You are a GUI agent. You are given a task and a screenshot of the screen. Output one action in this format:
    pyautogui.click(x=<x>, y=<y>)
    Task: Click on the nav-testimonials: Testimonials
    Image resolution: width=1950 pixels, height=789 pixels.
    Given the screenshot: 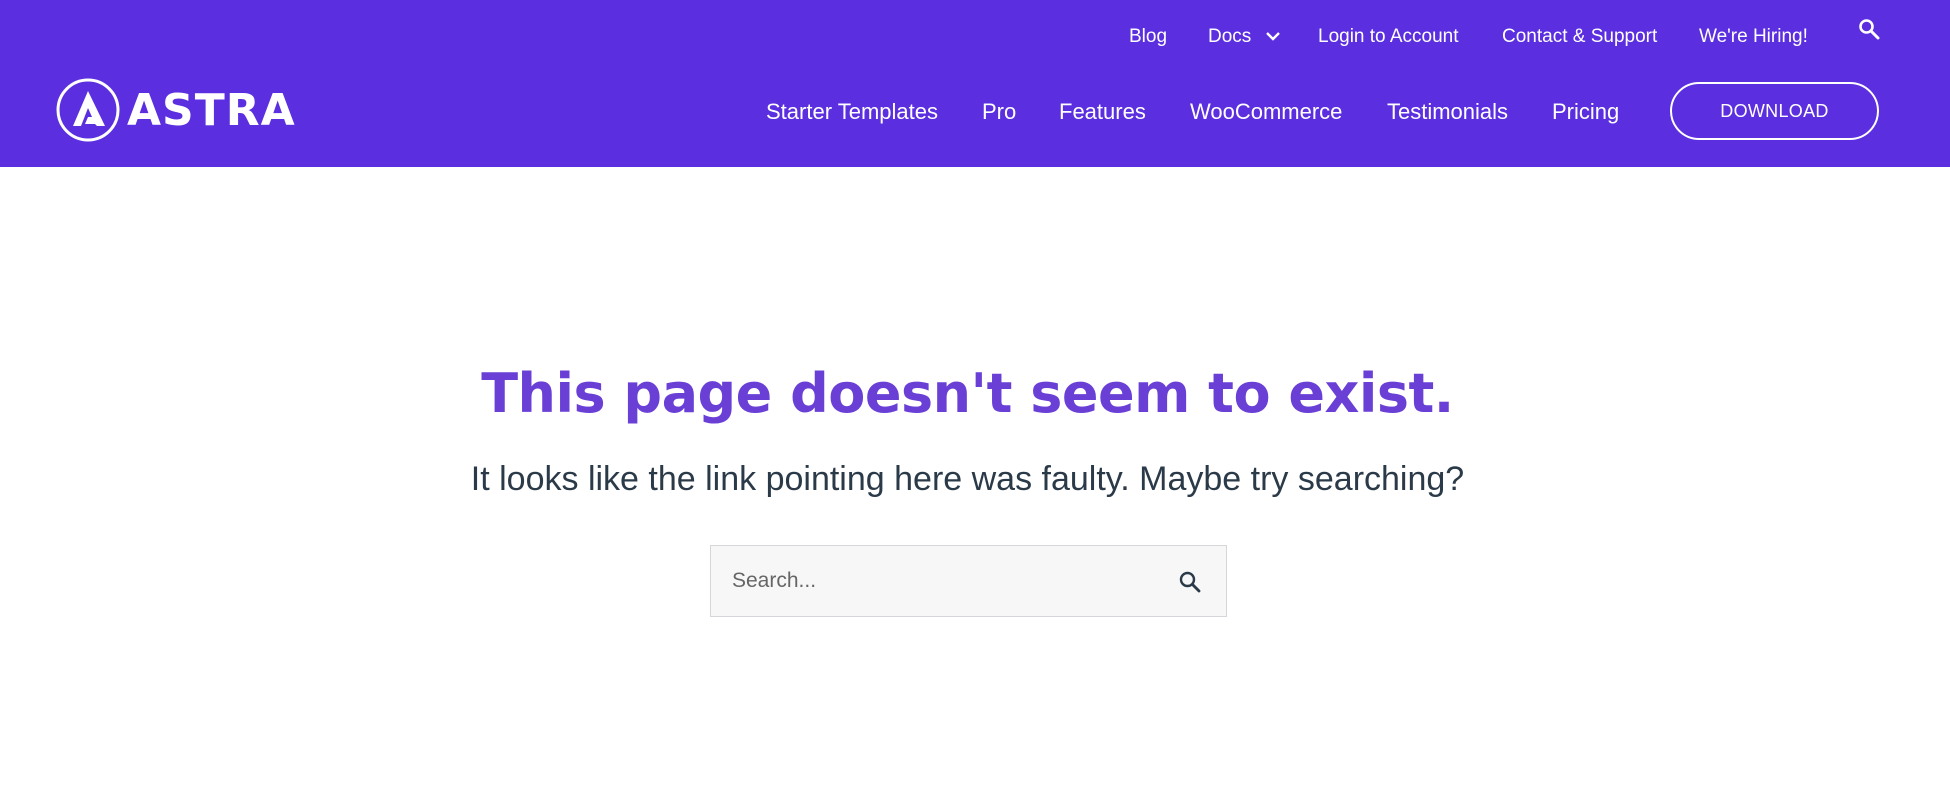 What is the action you would take?
    pyautogui.click(x=1447, y=112)
    